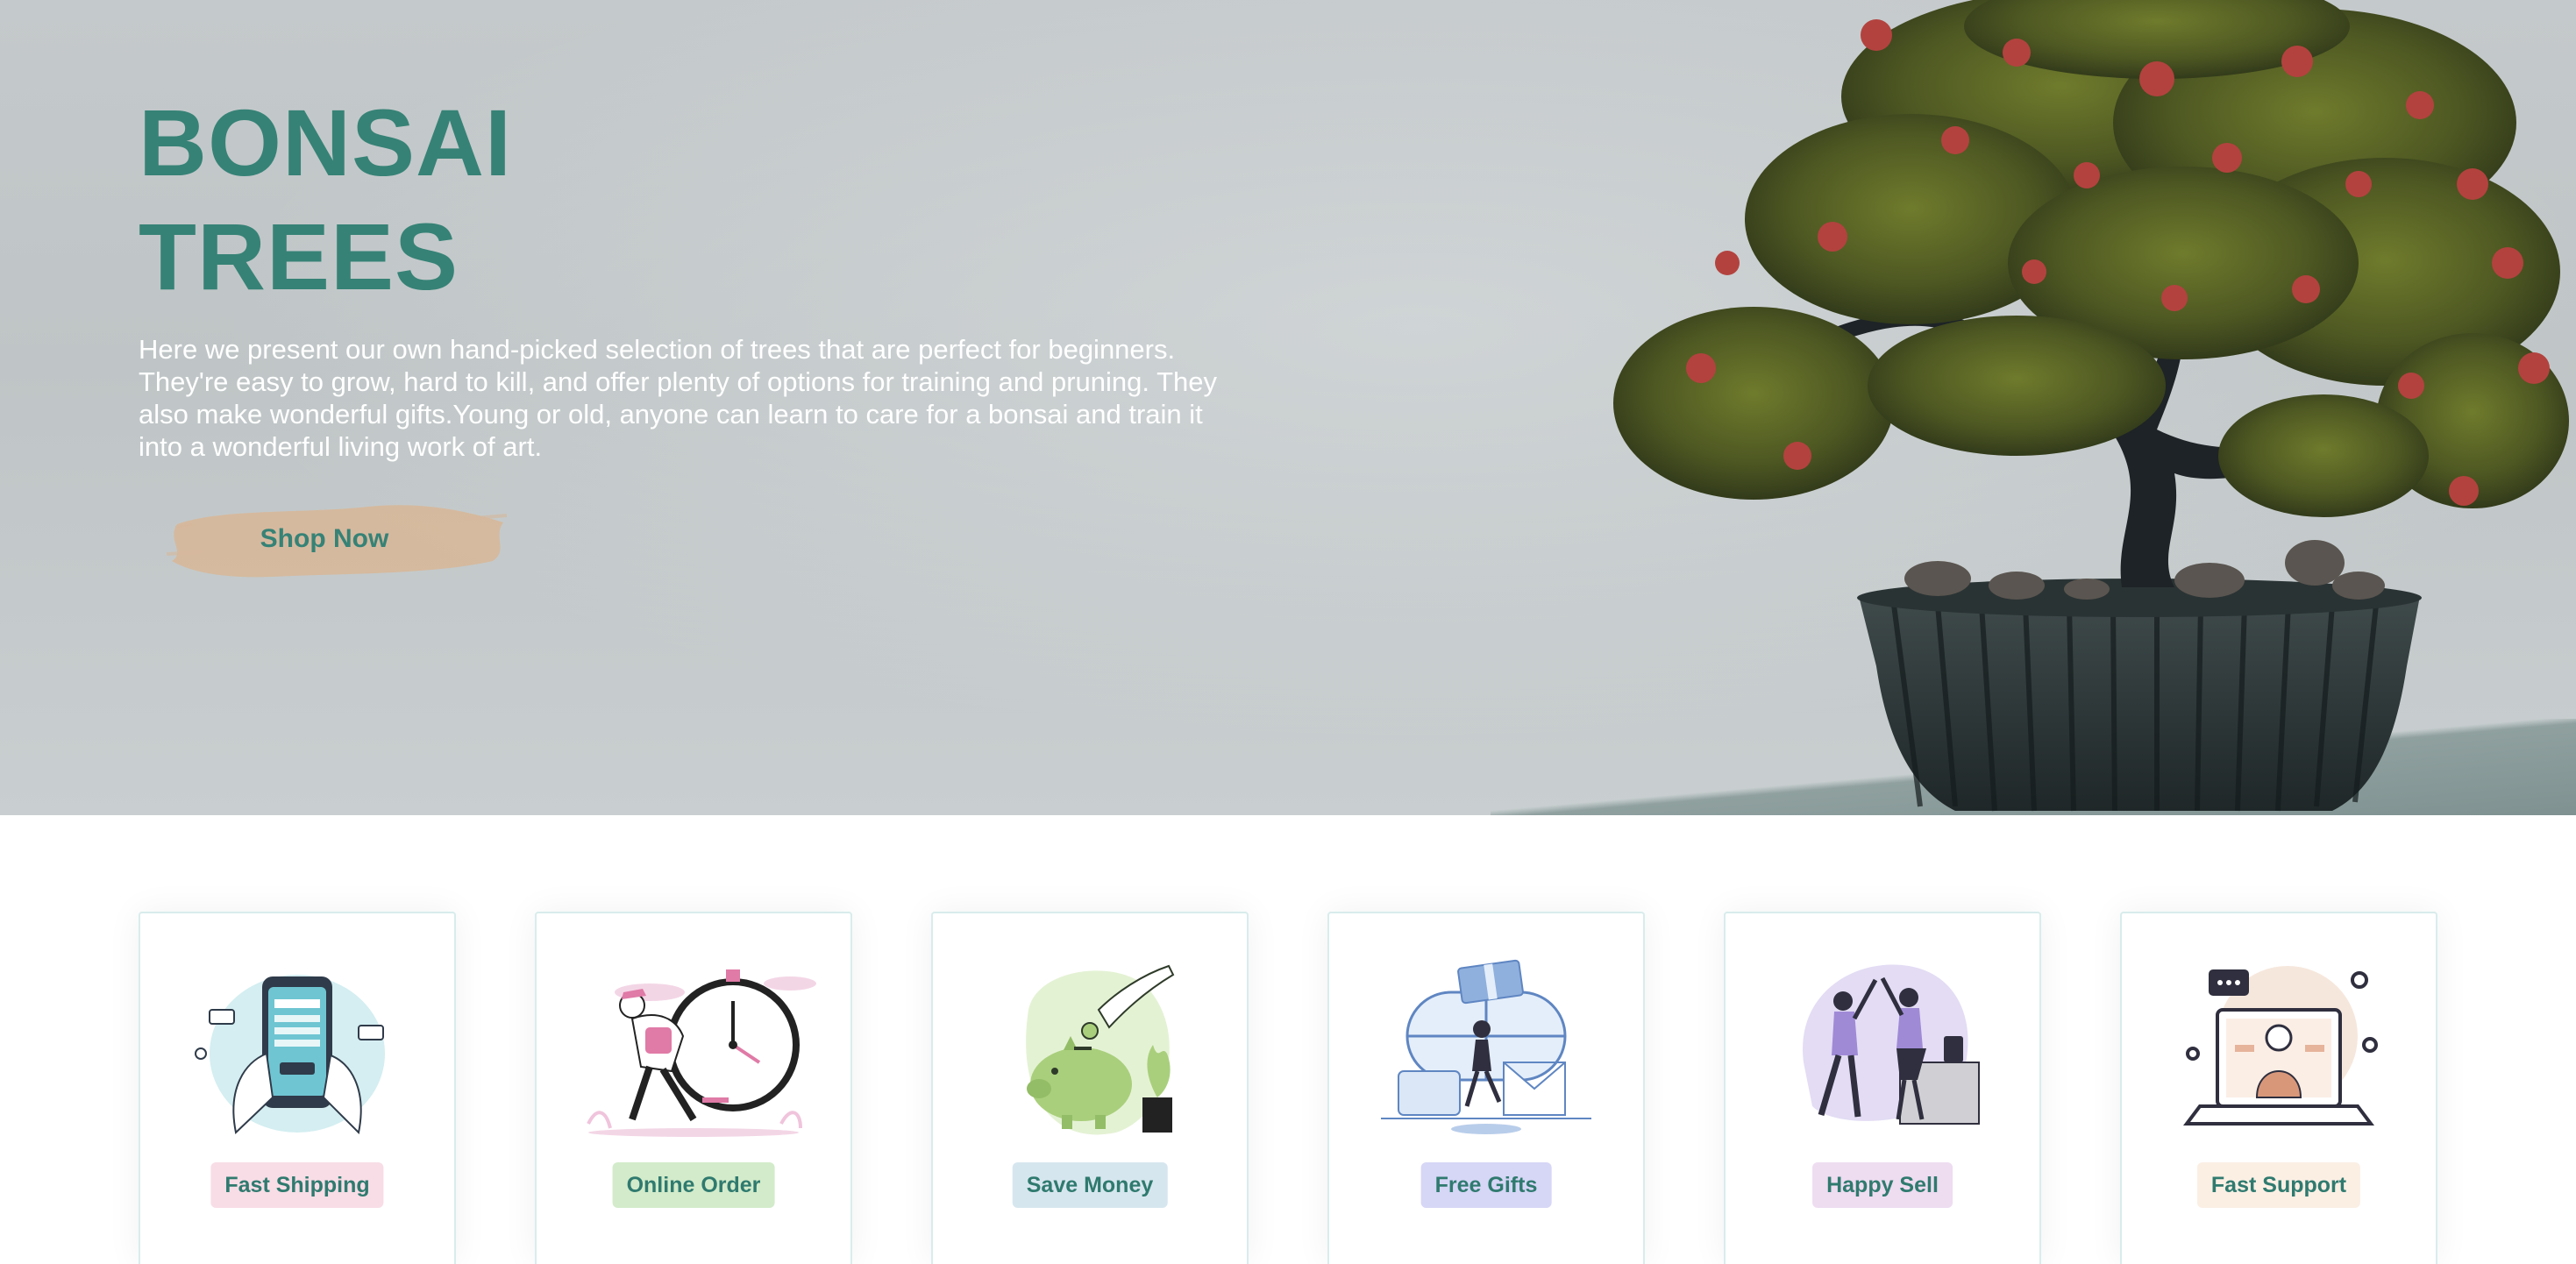 This screenshot has height=1264, width=2576. I want to click on feature-label-happy-sell: Happy Sell, so click(1882, 1185).